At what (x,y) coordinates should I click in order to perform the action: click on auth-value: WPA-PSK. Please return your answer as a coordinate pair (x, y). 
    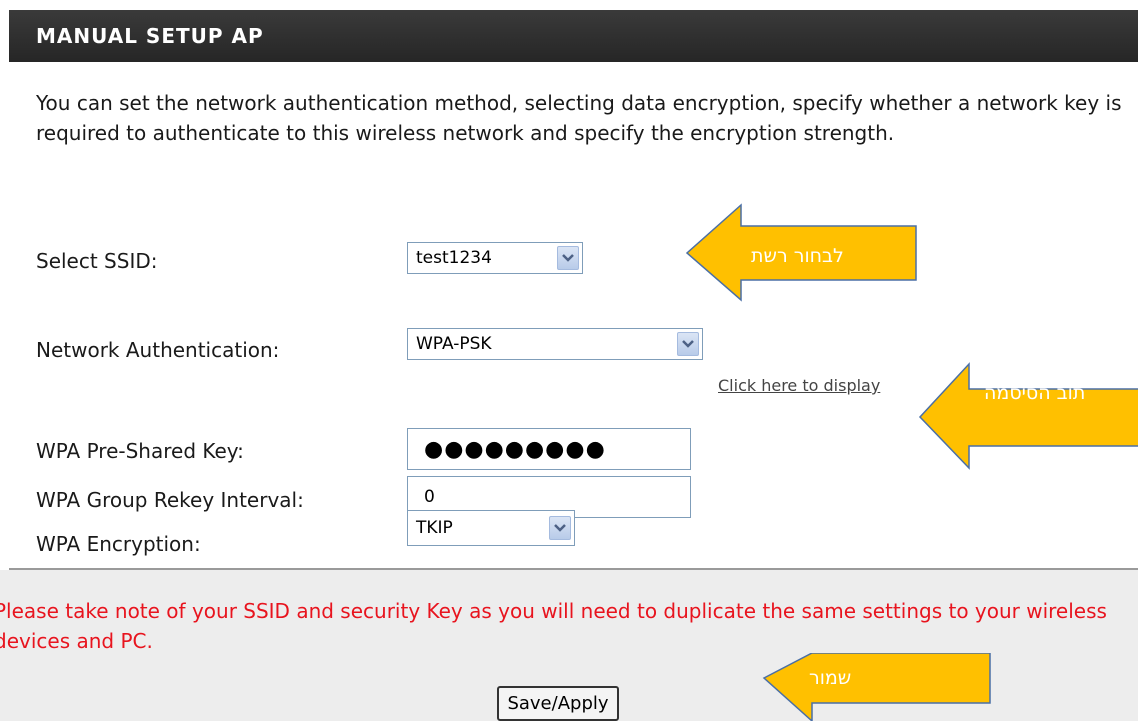
    Looking at the image, I should click on (454, 344).